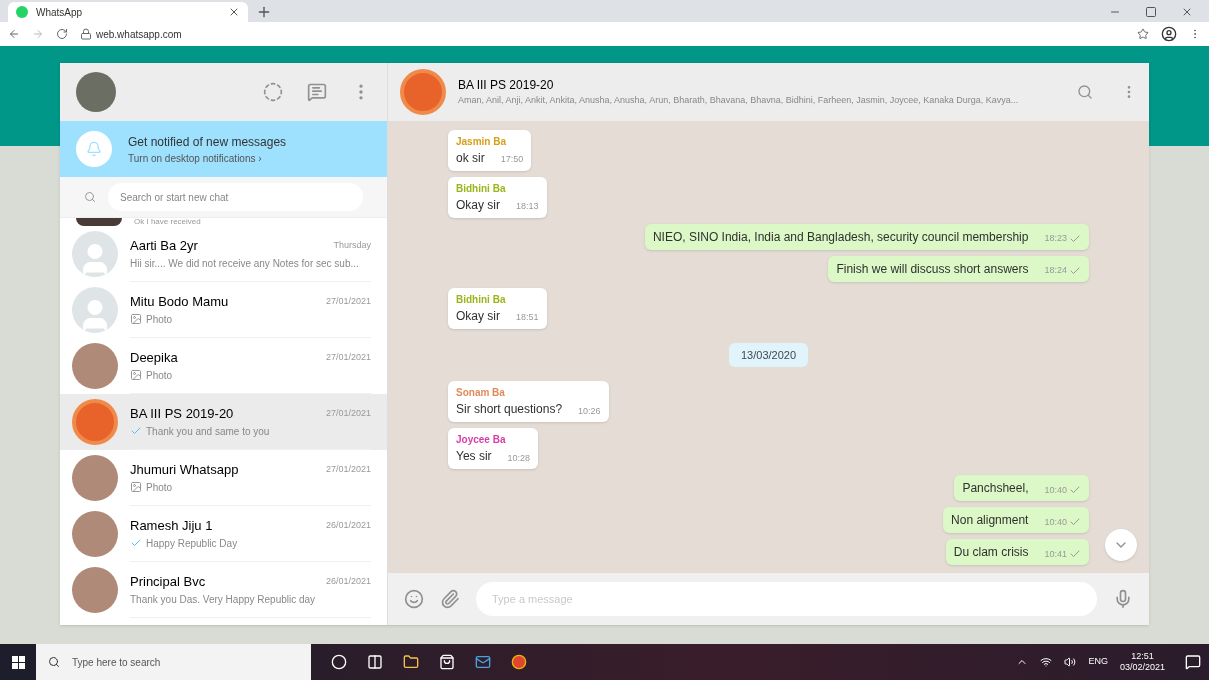  I want to click on message-time: 18:13, so click(527, 206).